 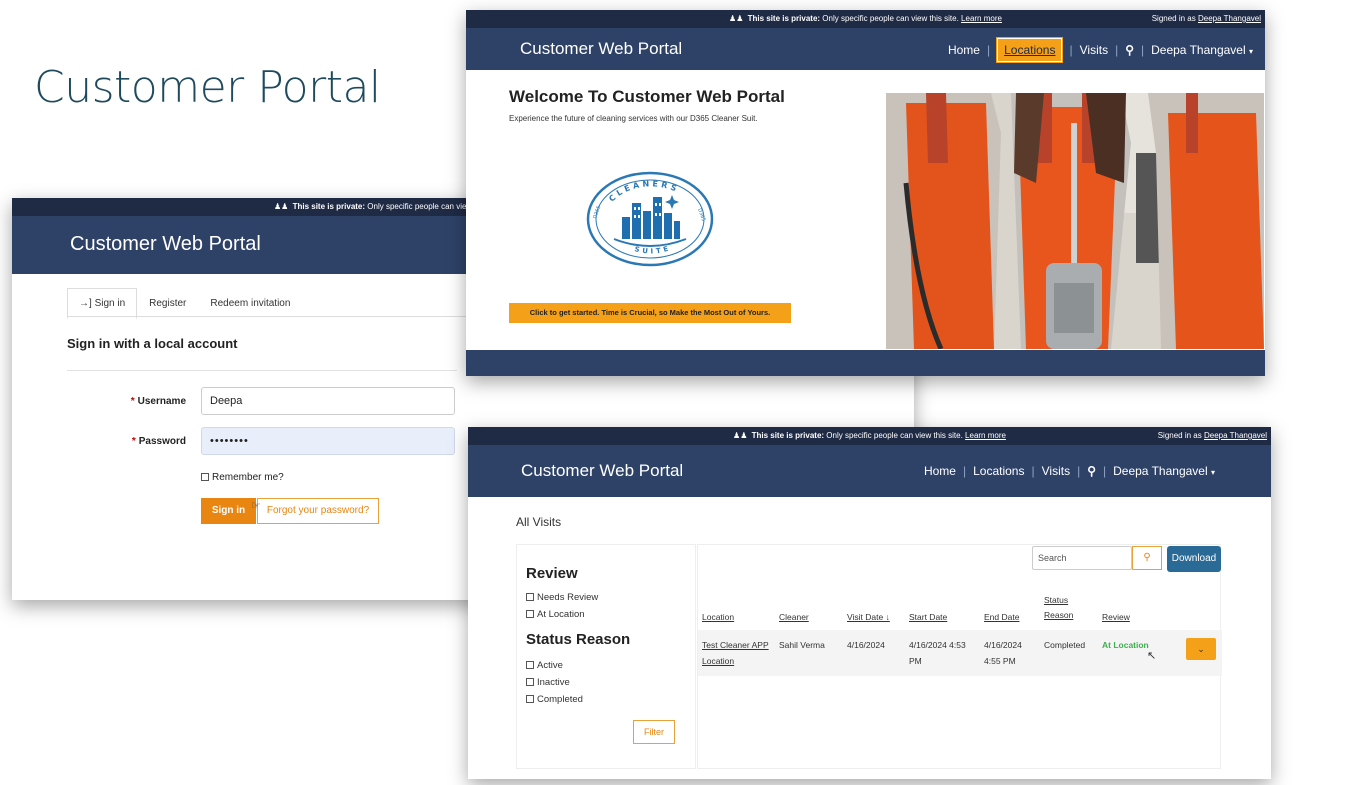 I want to click on tab-redeem-invitation: Redeem invitation, so click(x=250, y=303).